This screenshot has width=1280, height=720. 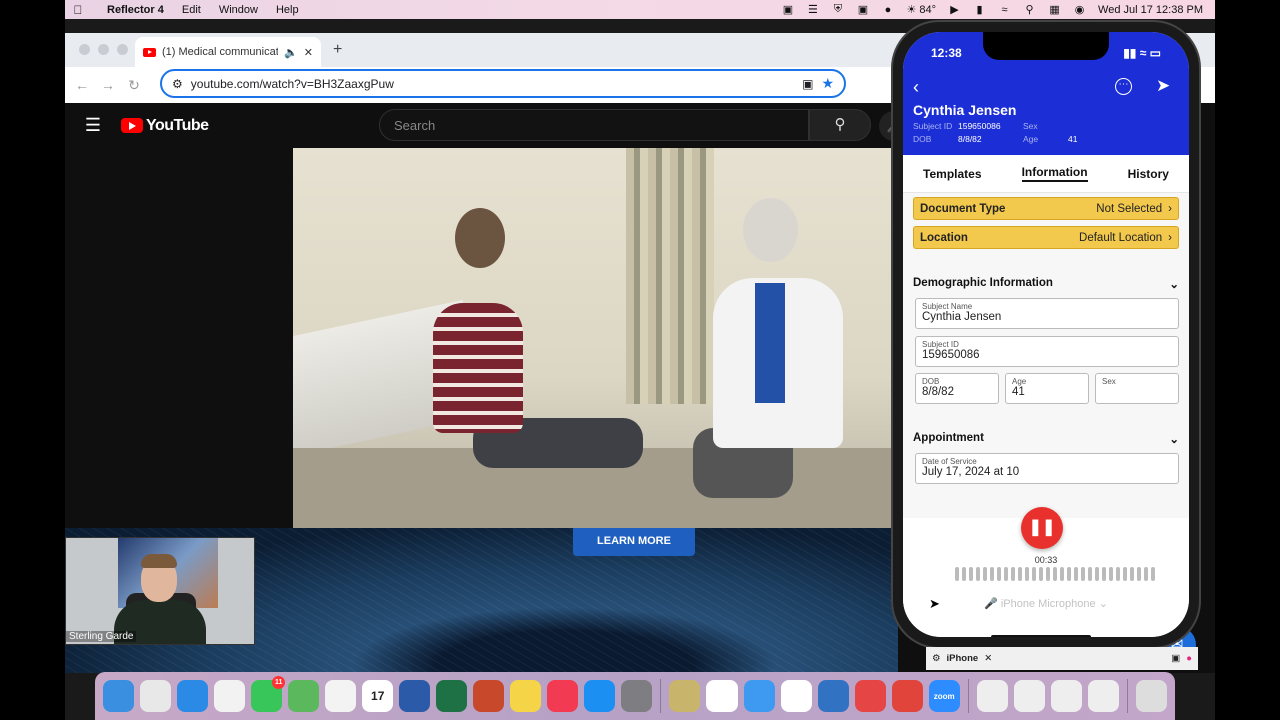 What do you see at coordinates (1103, 696) in the screenshot?
I see `dock-document-4-icon` at bounding box center [1103, 696].